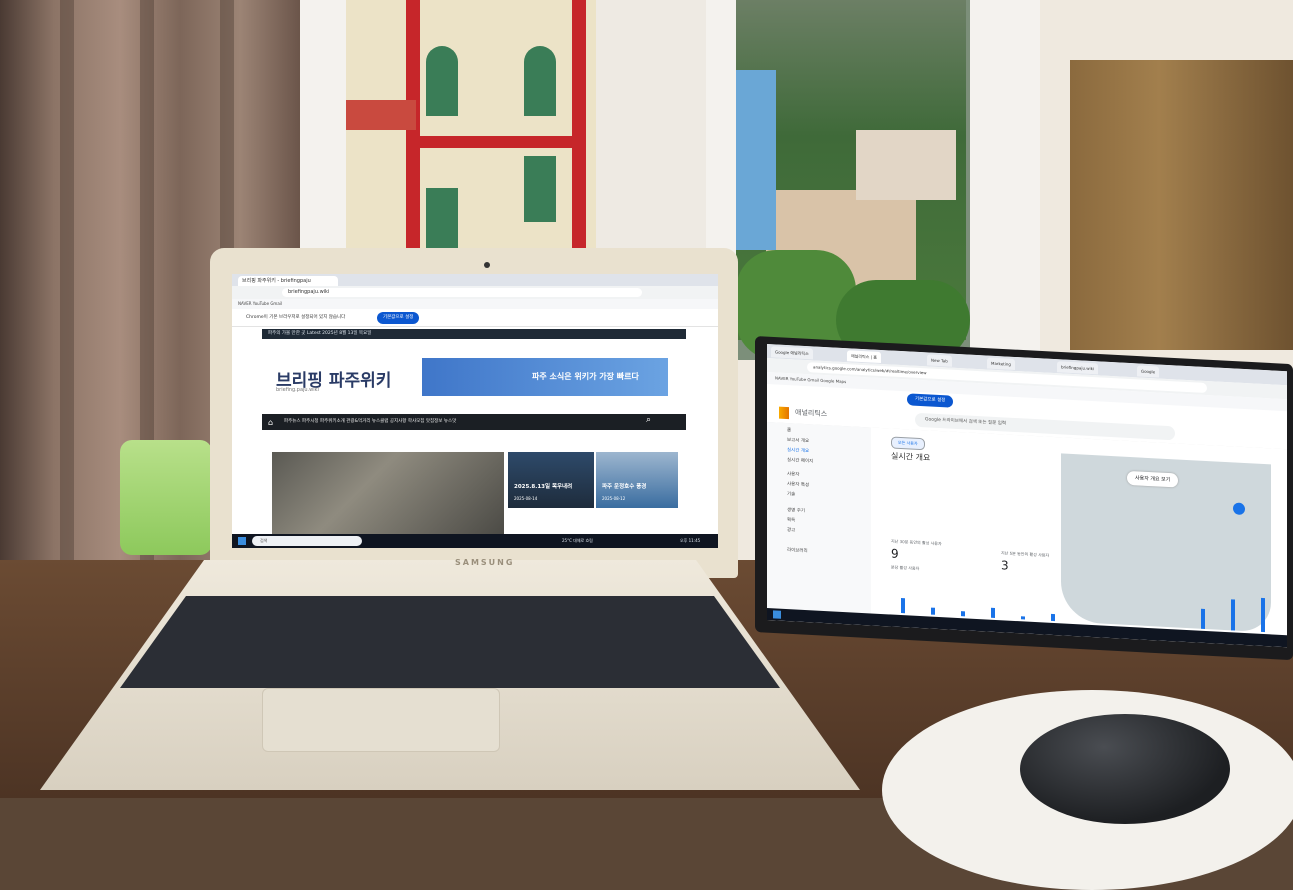 The width and height of the screenshot is (1293, 890). Describe the element at coordinates (789, 430) in the screenshot. I see `sidebar-item: 홈` at that location.